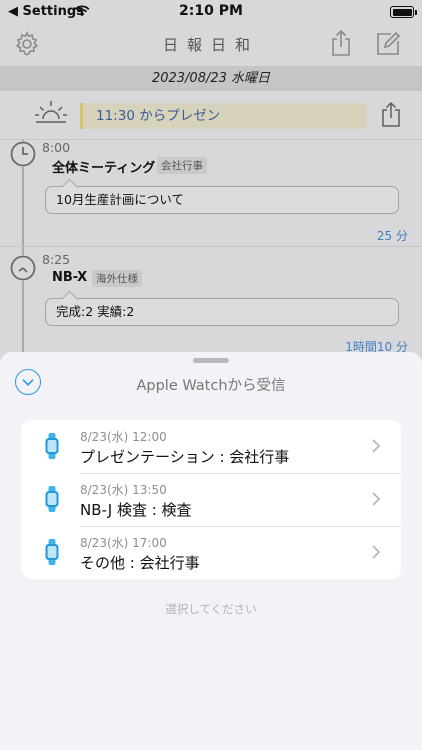  I want to click on app-title: 日報日和, so click(210, 45).